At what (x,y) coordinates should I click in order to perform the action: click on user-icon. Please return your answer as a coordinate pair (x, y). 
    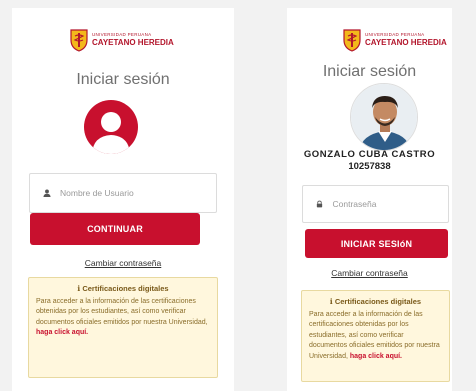
    Looking at the image, I should click on (47, 193).